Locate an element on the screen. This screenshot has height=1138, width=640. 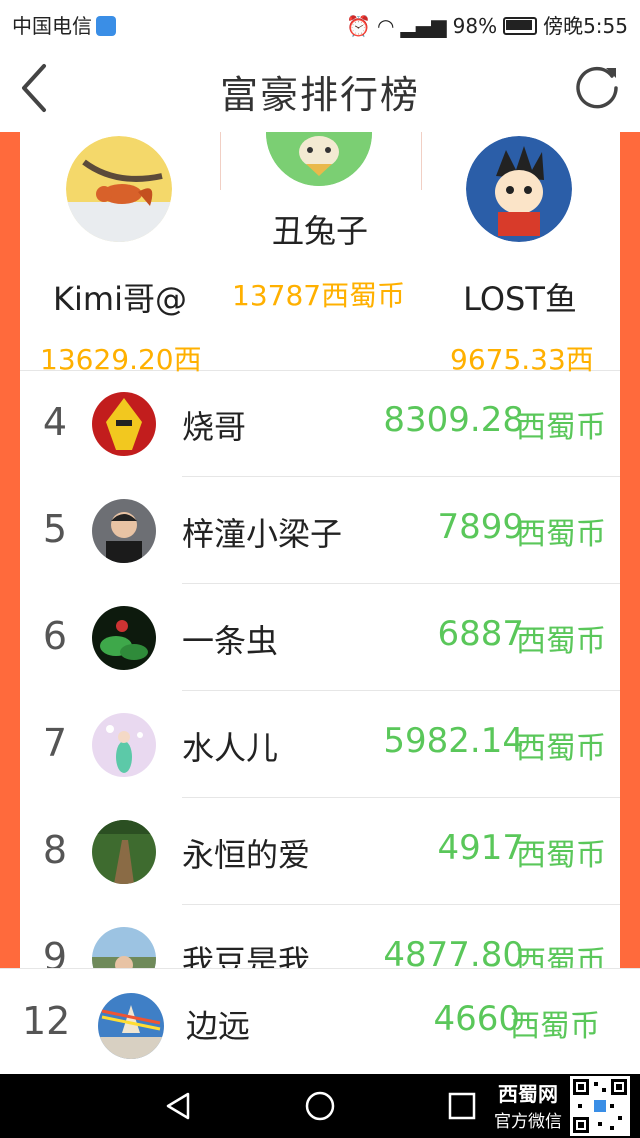
user-name: 一条虫 is located at coordinates (230, 641).